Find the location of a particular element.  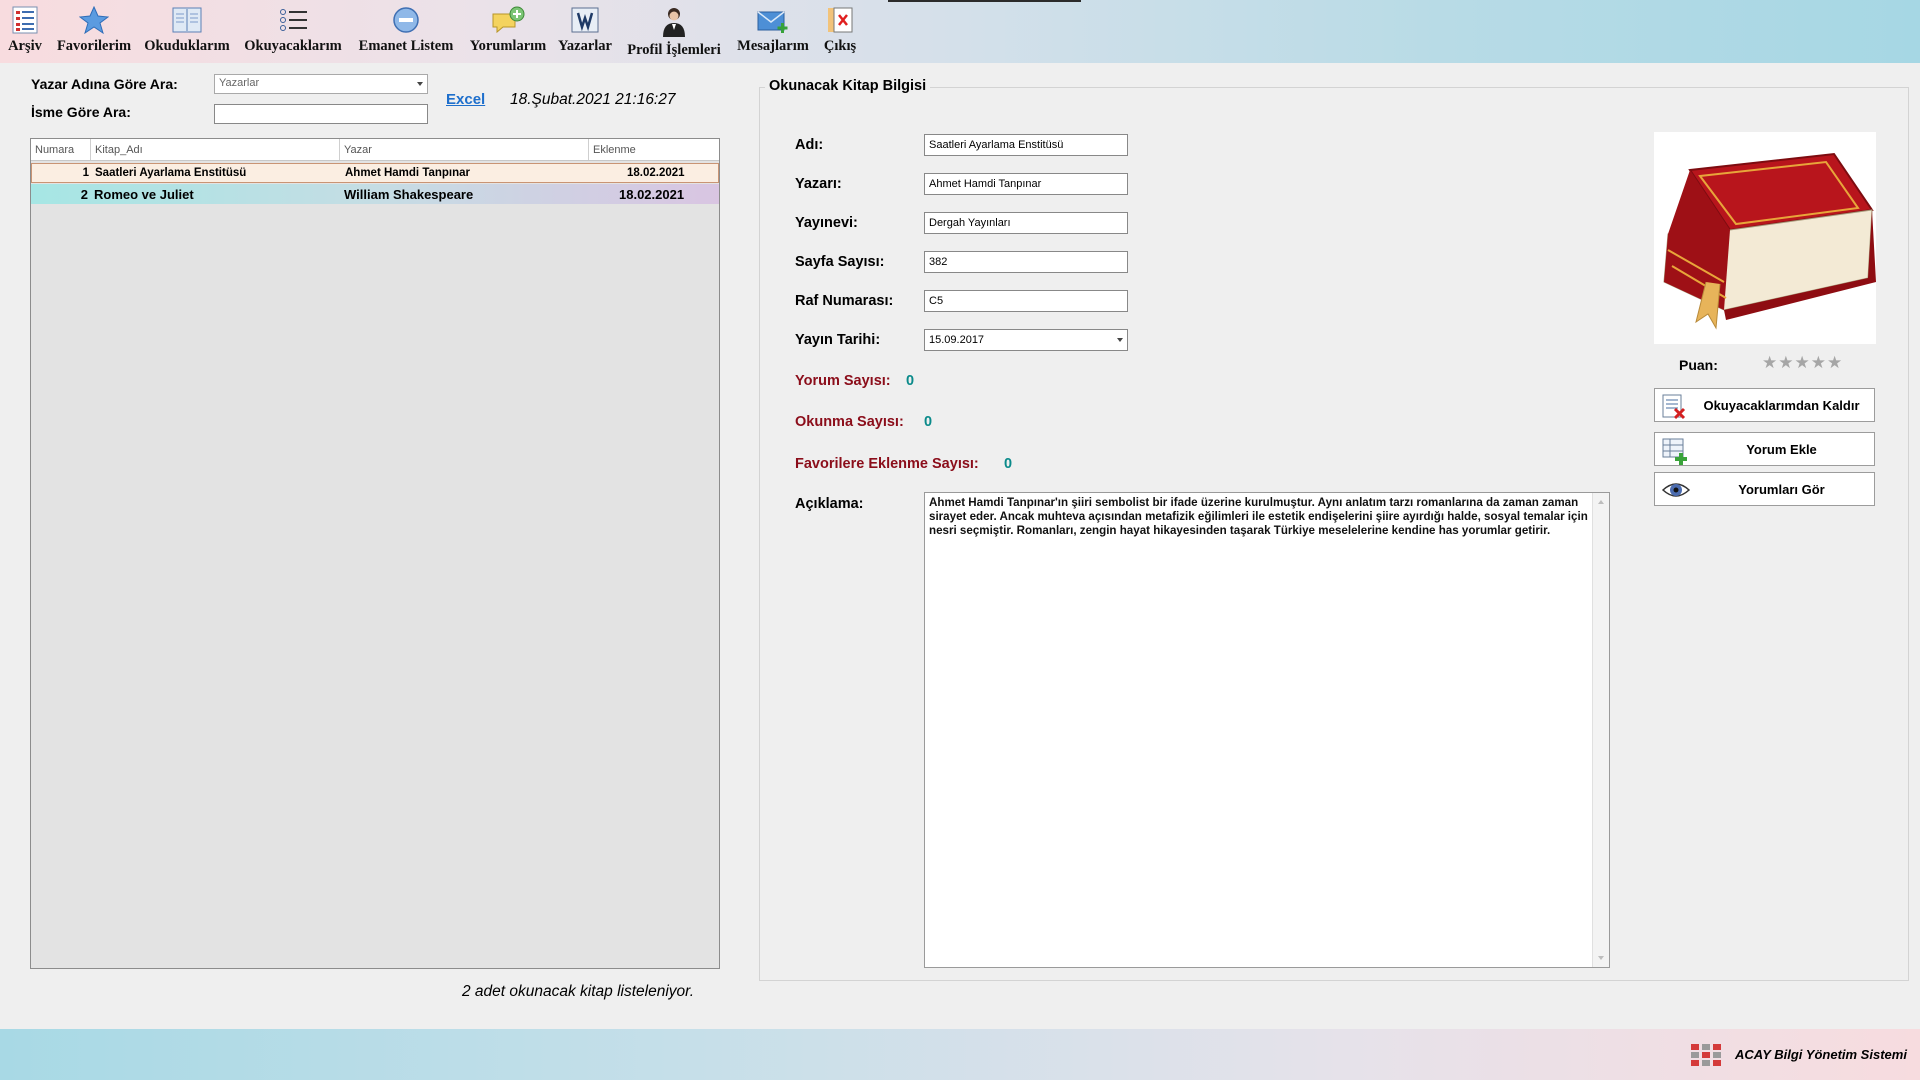

toolbar-archive-button: Arşiv is located at coordinates (25, 33).